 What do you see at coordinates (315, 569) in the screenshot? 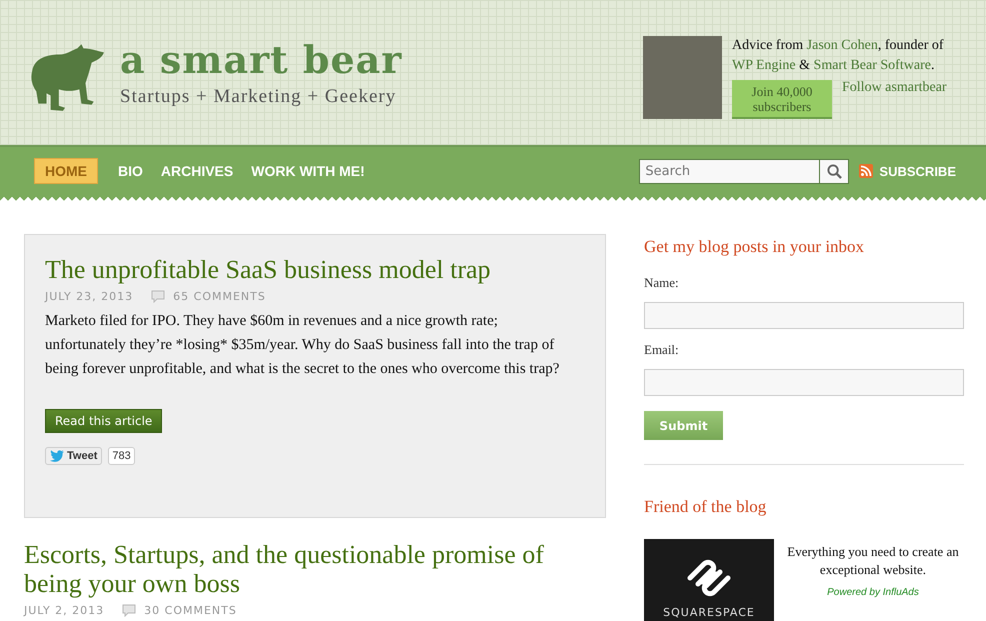
I see `post-title: Escorts, Startups, and the questionable promise of being your own boss` at bounding box center [315, 569].